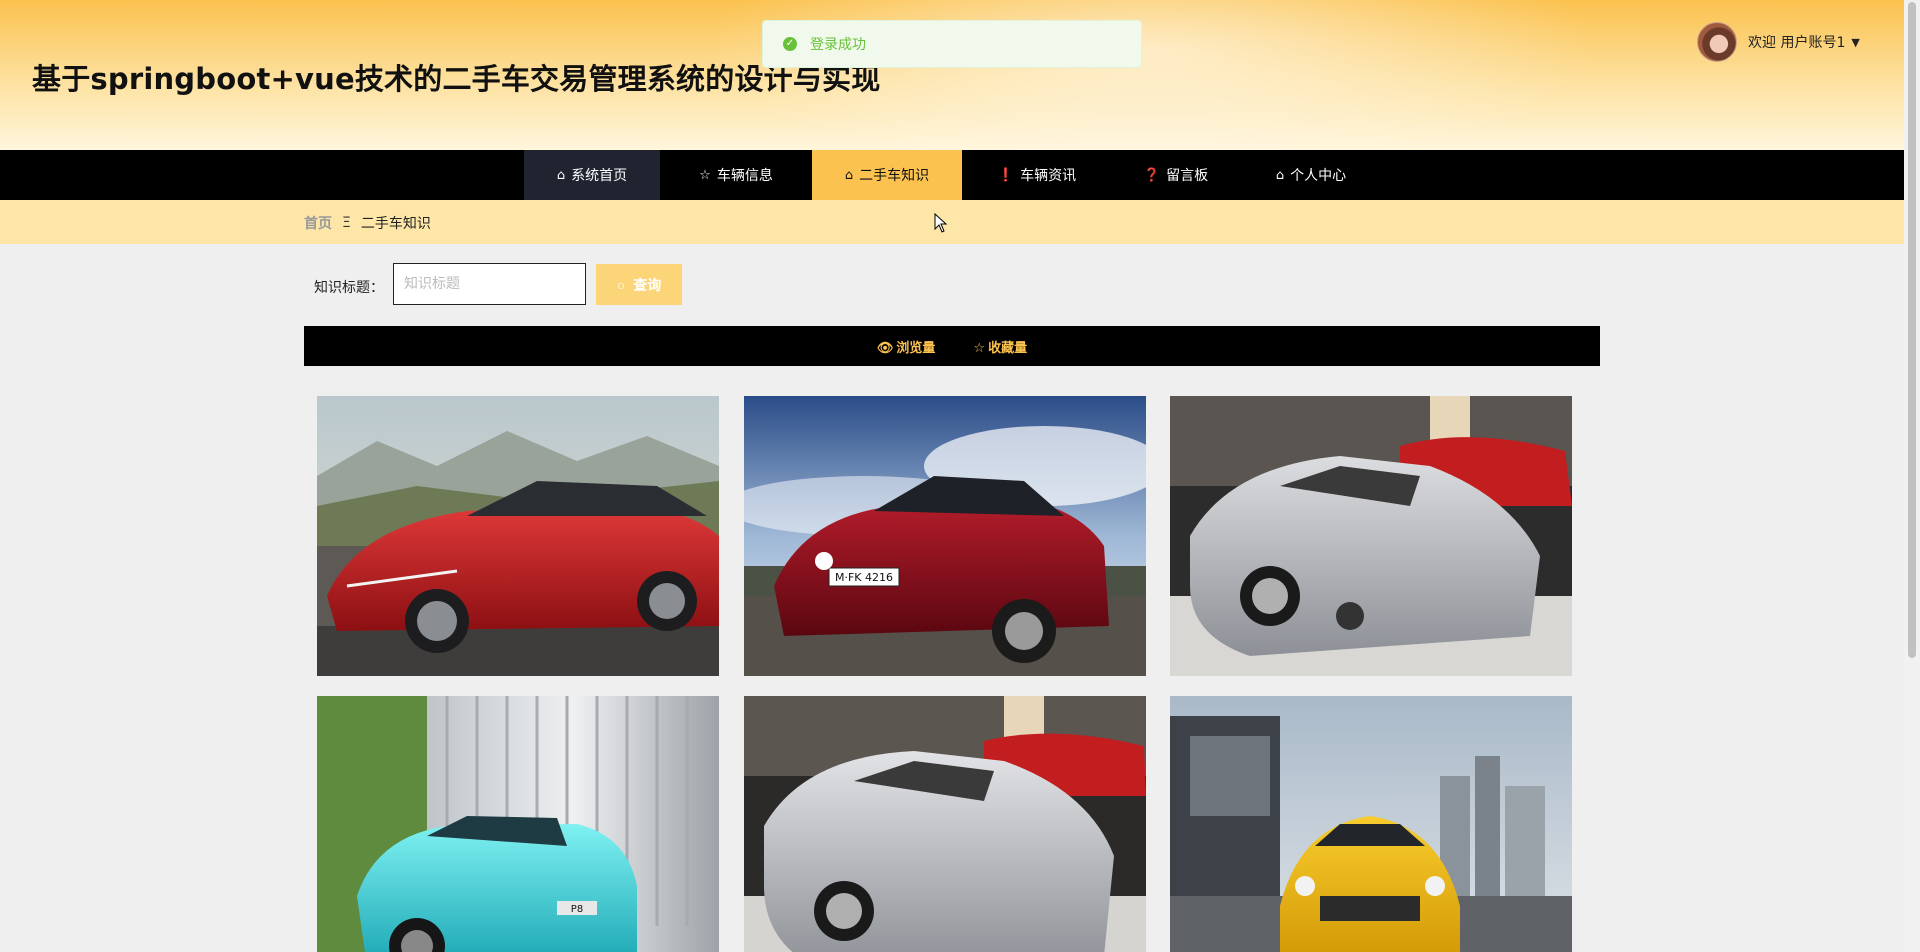 The image size is (1920, 952). Describe the element at coordinates (1006, 175) in the screenshot. I see `info-icon: ❗` at that location.